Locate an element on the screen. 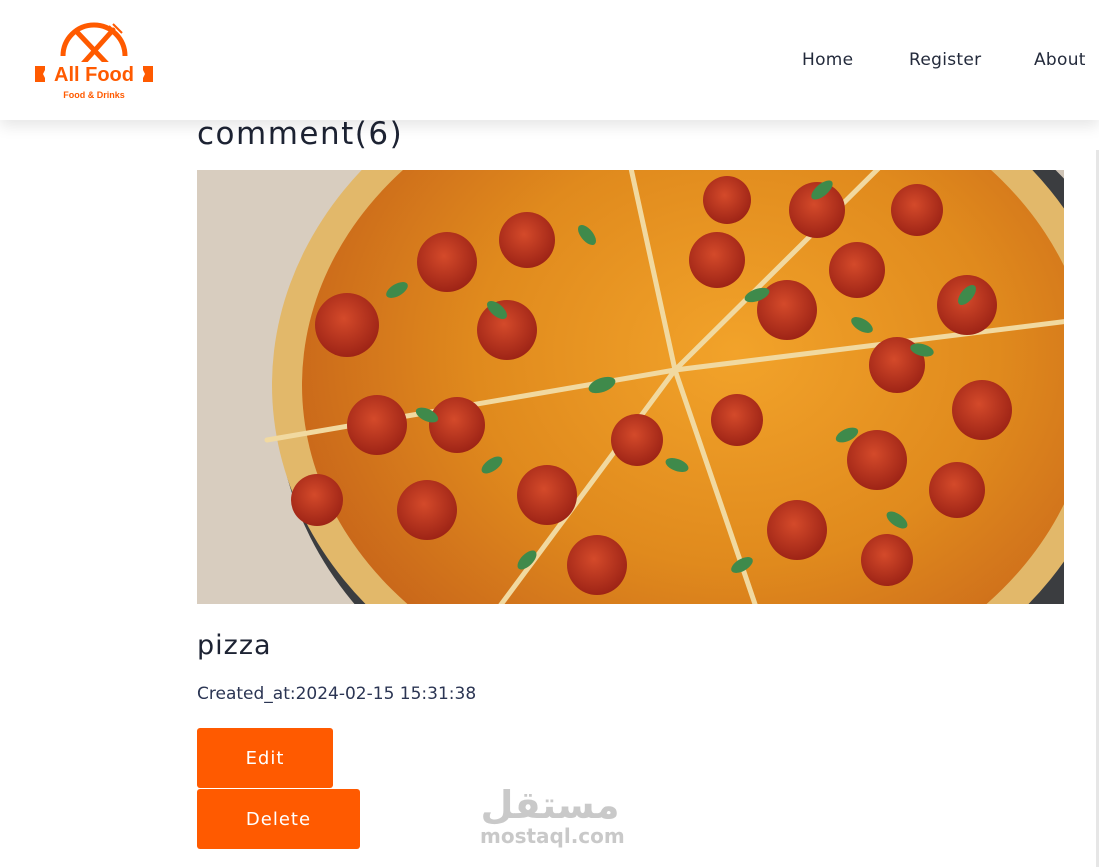 The image size is (1099, 867). mostaql-watermark: مستقل mostaql.com is located at coordinates (552, 819).